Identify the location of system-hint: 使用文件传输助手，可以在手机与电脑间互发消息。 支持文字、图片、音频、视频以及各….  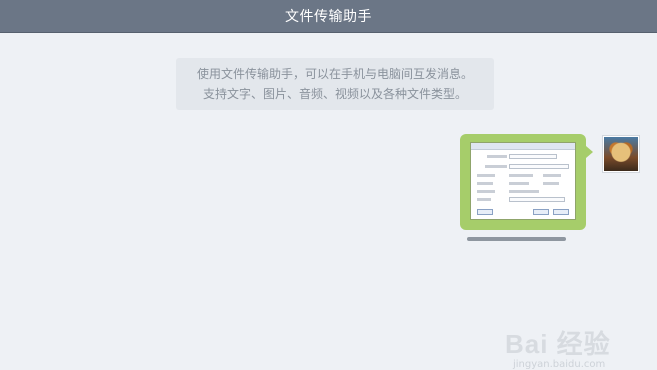
(335, 84).